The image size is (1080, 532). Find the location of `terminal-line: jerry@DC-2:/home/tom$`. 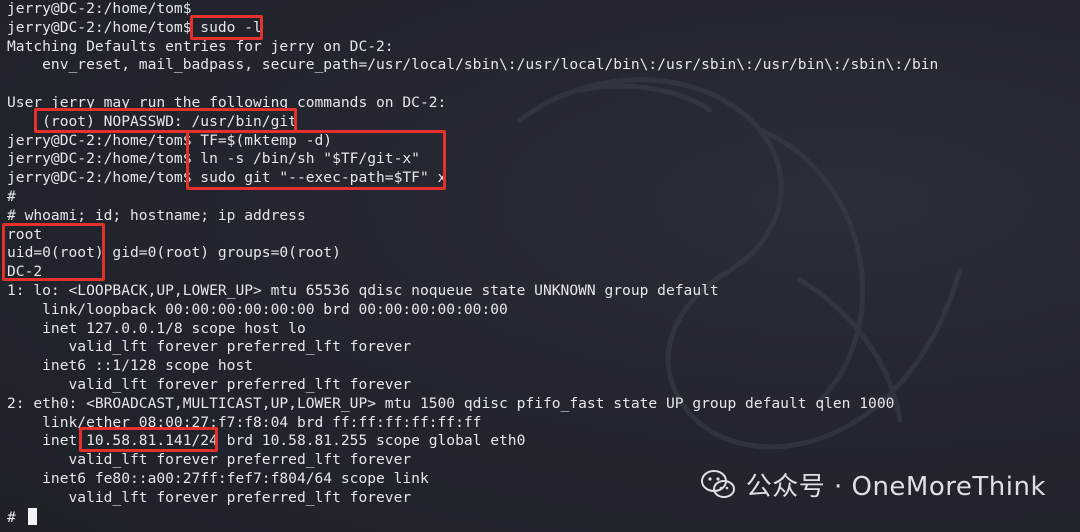

terminal-line: jerry@DC-2:/home/tom$ is located at coordinates (99, 8).